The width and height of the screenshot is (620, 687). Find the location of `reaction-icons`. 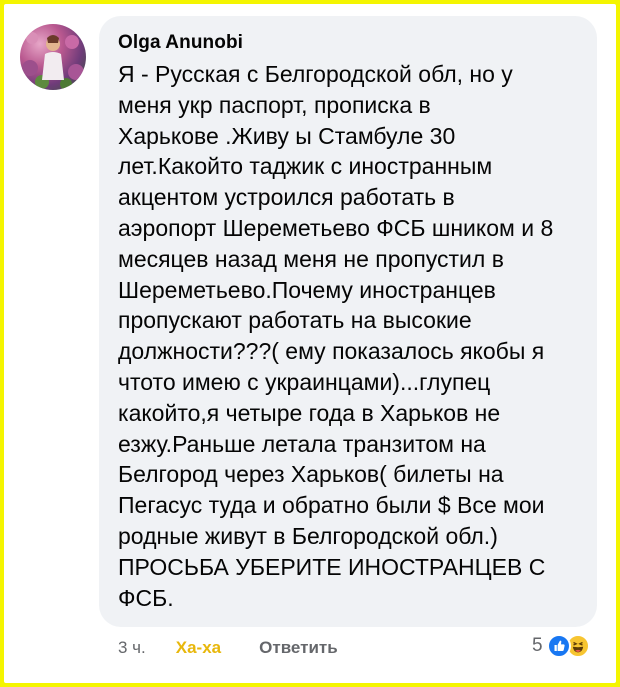

reaction-icons is located at coordinates (568, 646).